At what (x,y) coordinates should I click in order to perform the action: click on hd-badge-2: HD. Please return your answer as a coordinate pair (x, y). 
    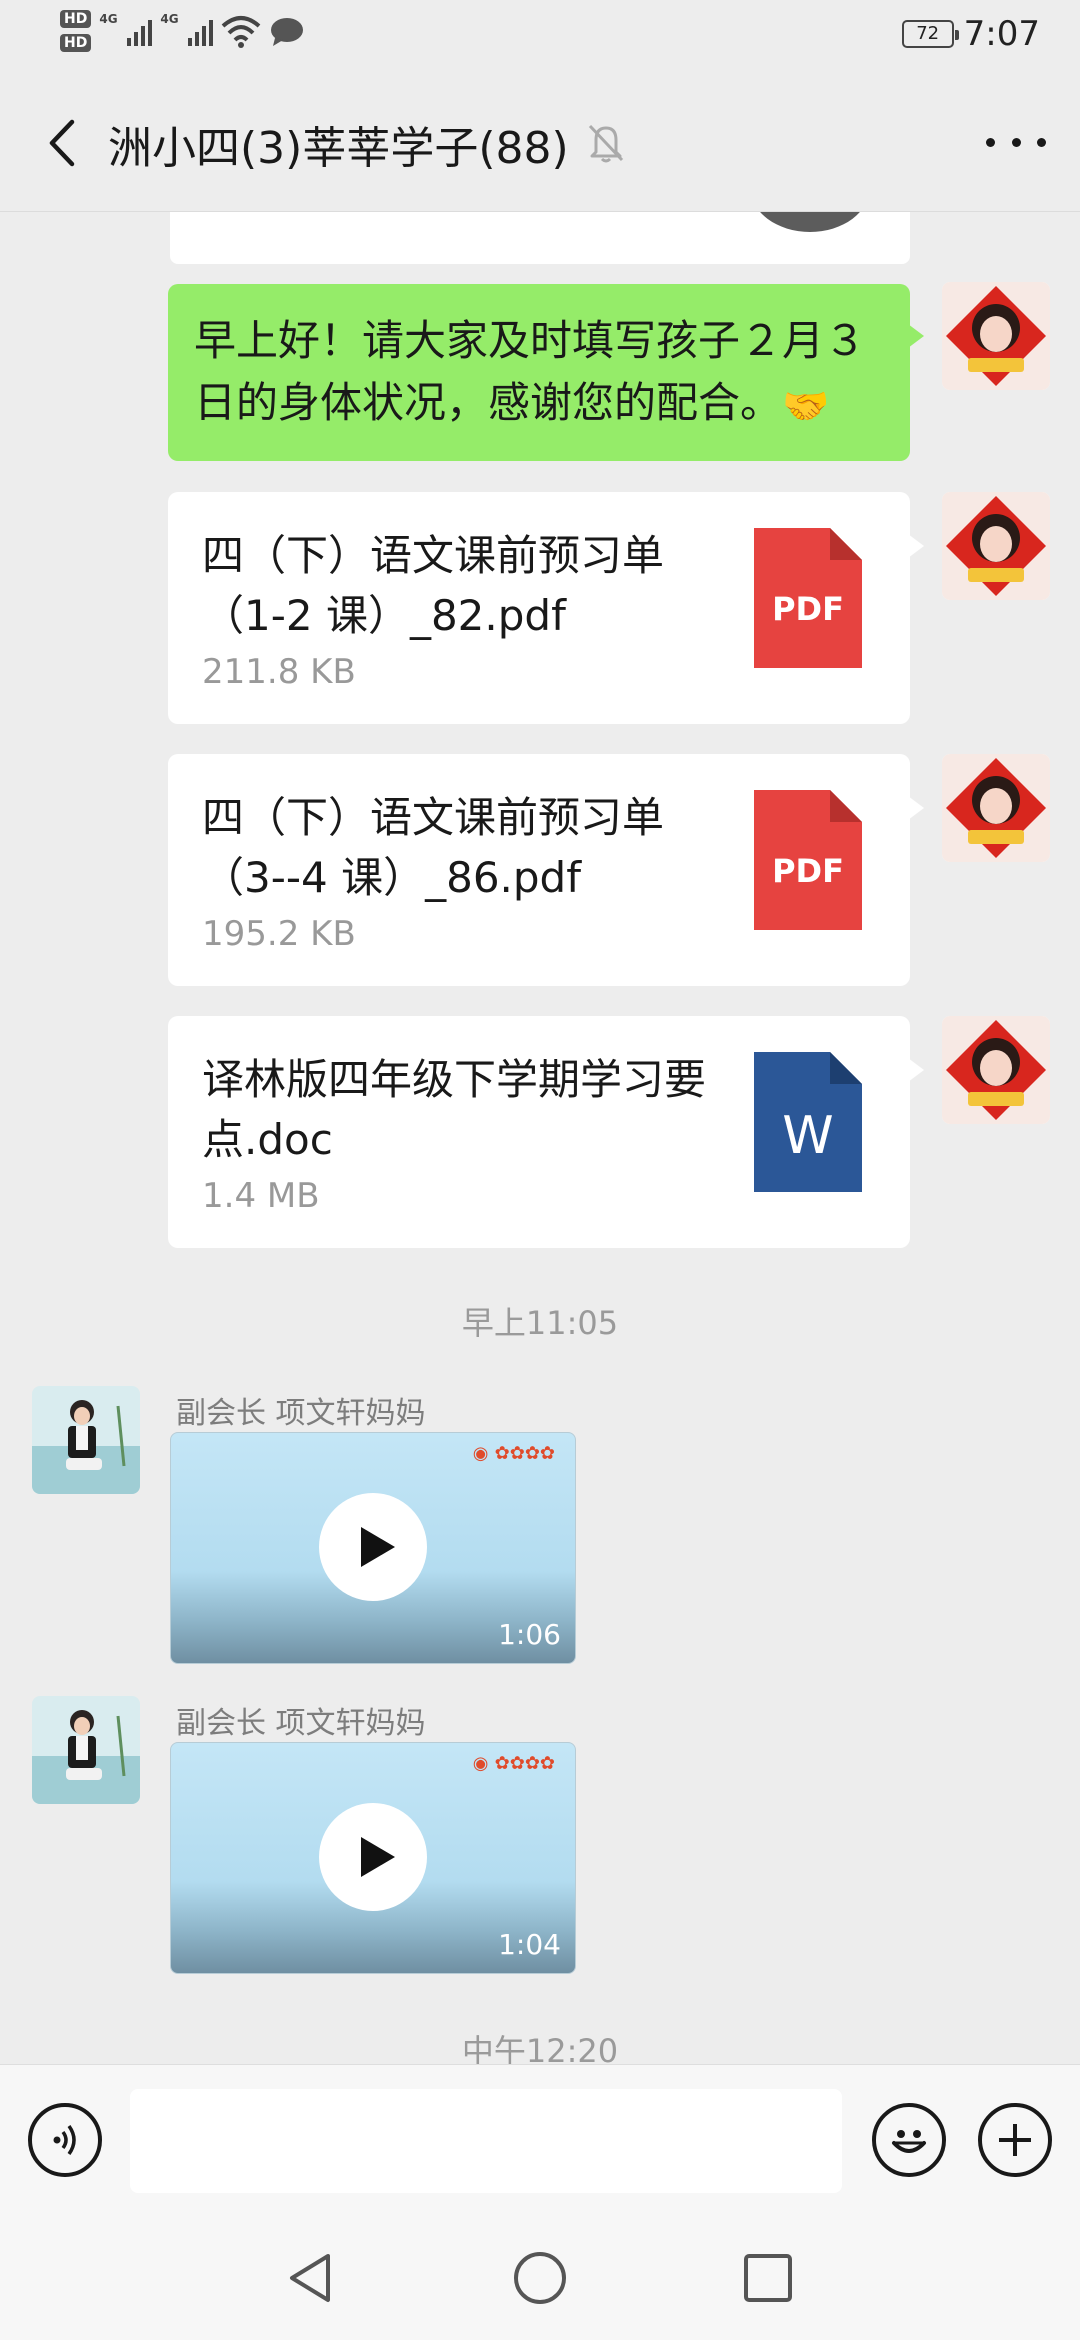
    Looking at the image, I should click on (76, 43).